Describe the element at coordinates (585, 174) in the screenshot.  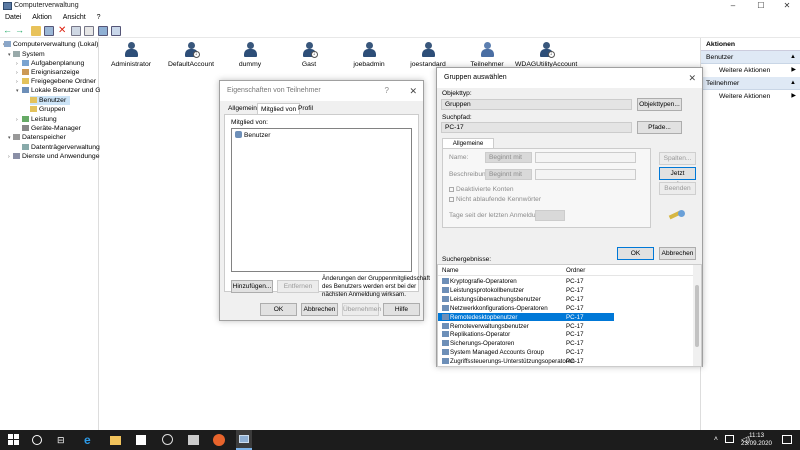
I see `description-input` at that location.